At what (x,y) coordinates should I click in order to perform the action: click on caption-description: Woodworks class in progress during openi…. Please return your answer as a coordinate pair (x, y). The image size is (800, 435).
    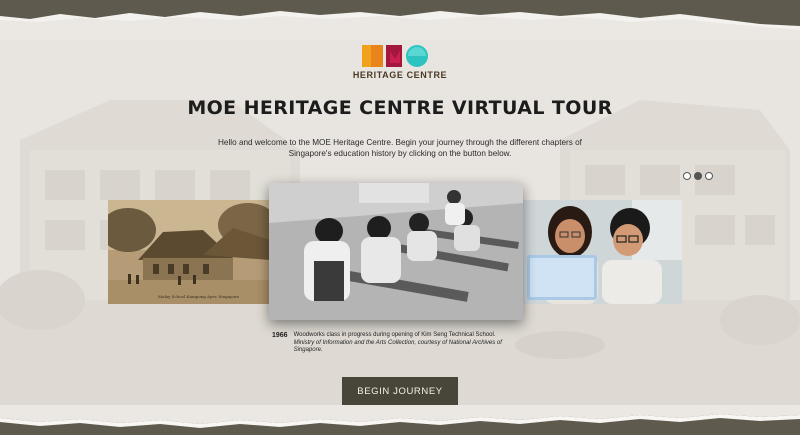
    Looking at the image, I should click on (394, 335).